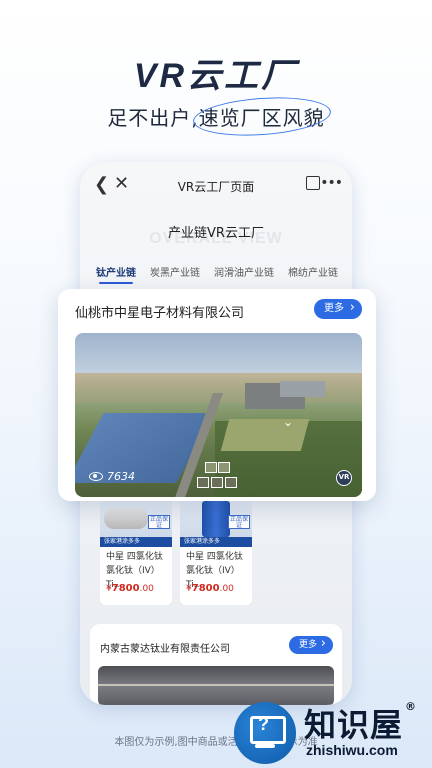 The height and width of the screenshot is (768, 432). What do you see at coordinates (352, 750) in the screenshot?
I see `watermark-url: zhishiwu.com` at bounding box center [352, 750].